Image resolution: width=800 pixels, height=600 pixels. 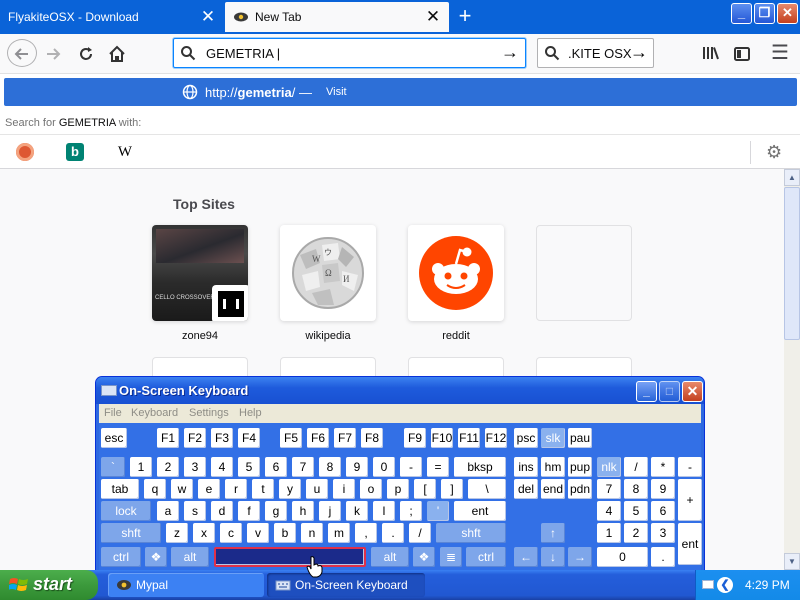 What do you see at coordinates (276, 467) in the screenshot?
I see `key-6: 6` at bounding box center [276, 467].